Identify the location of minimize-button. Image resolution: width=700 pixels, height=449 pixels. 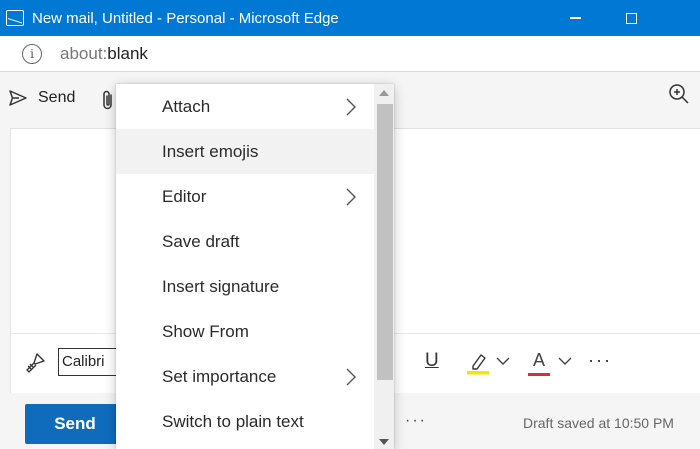
(575, 18).